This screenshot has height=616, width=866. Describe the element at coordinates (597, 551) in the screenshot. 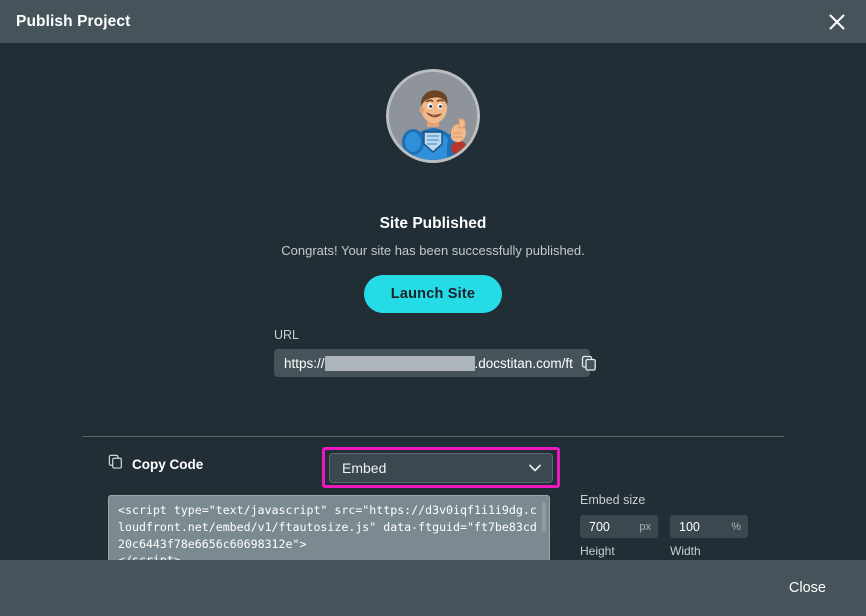

I see `embed-height-caption: Height` at that location.